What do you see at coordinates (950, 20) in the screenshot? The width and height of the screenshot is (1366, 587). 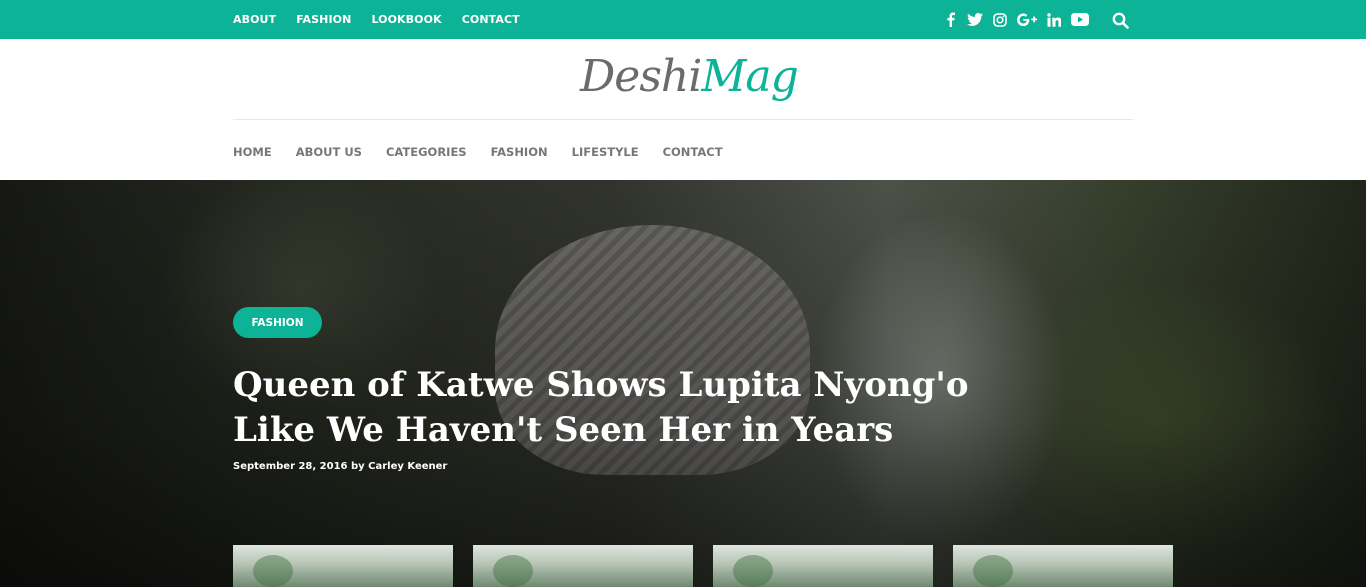 I see `facebook-icon` at bounding box center [950, 20].